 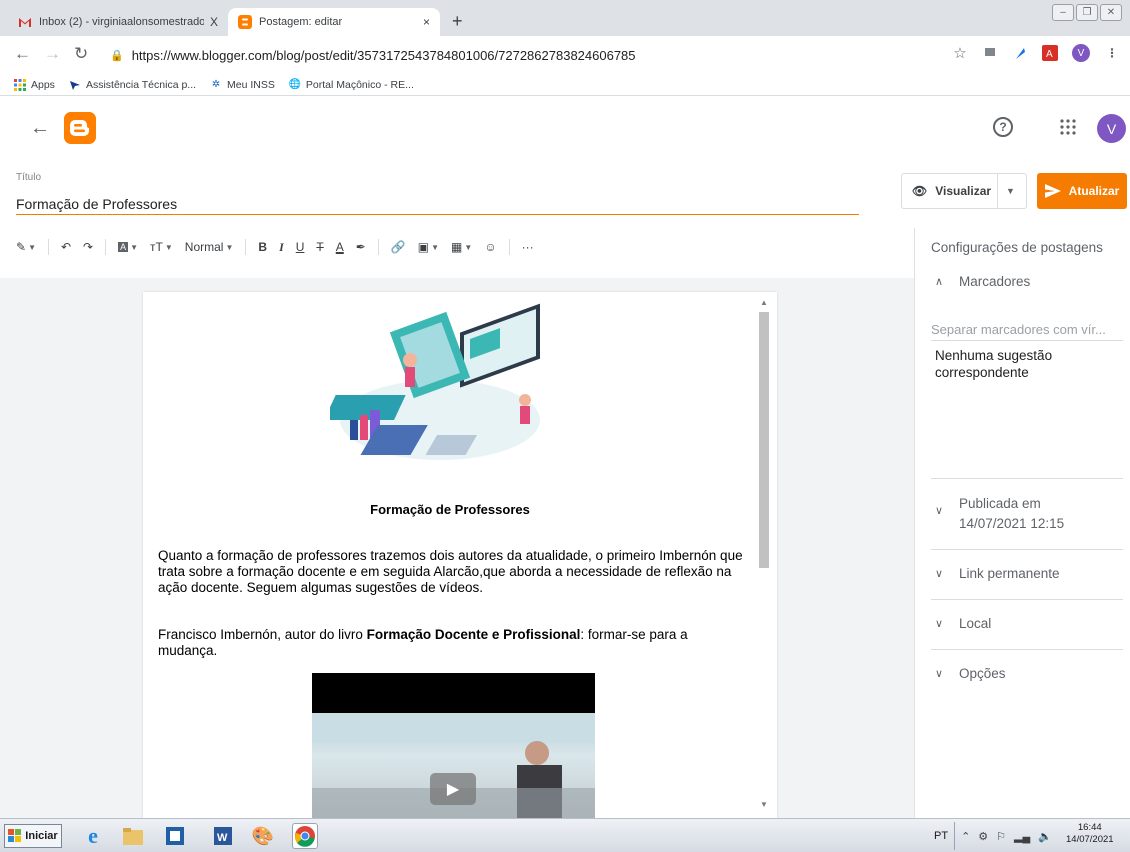 What do you see at coordinates (565, 128) in the screenshot?
I see `blogger-header: ← ? V` at bounding box center [565, 128].